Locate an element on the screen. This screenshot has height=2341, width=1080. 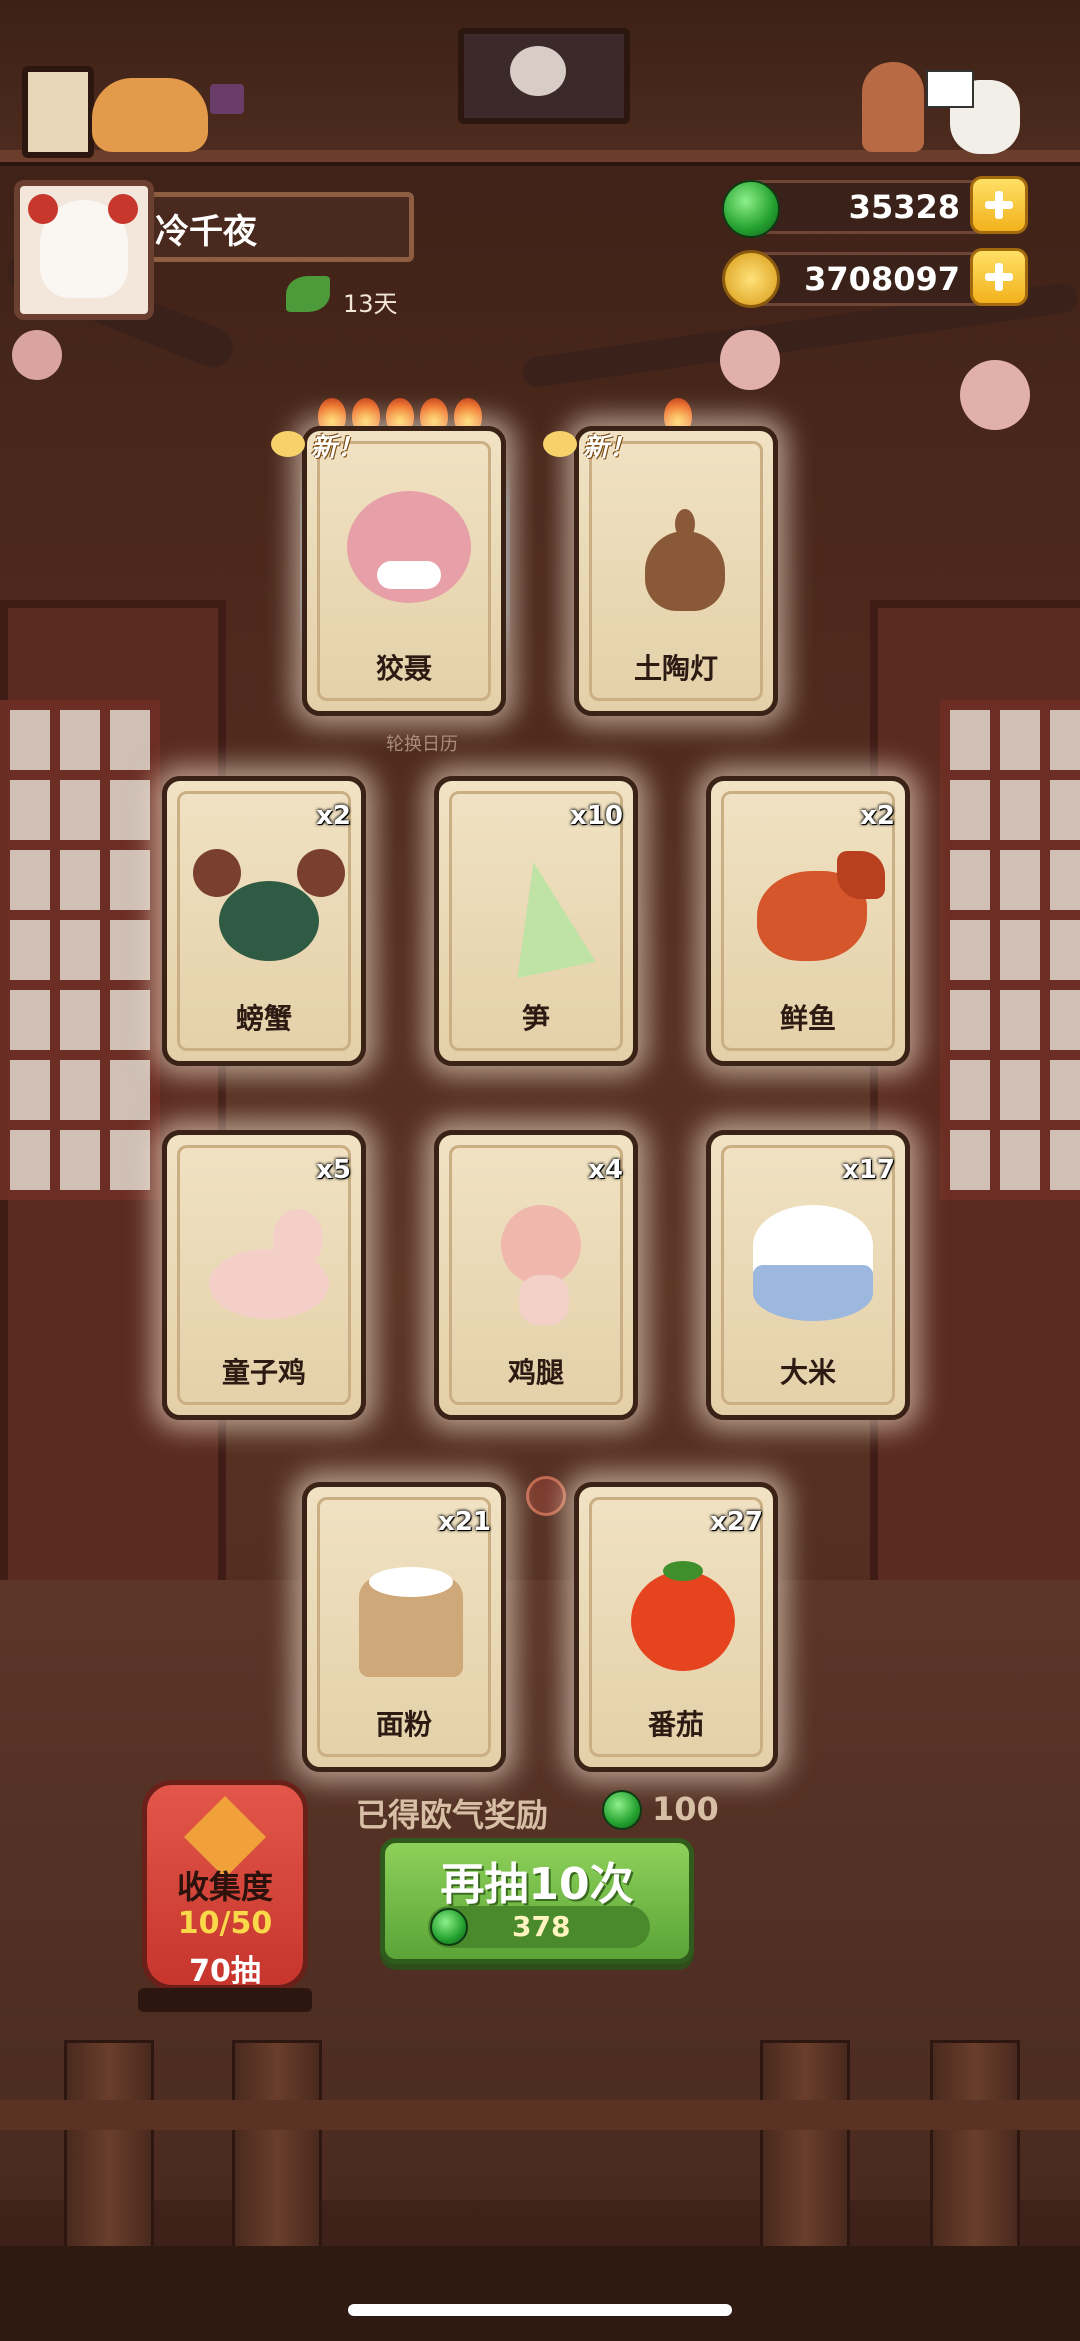
card-fresh-fish: x2 鲜鱼 is located at coordinates (808, 921).